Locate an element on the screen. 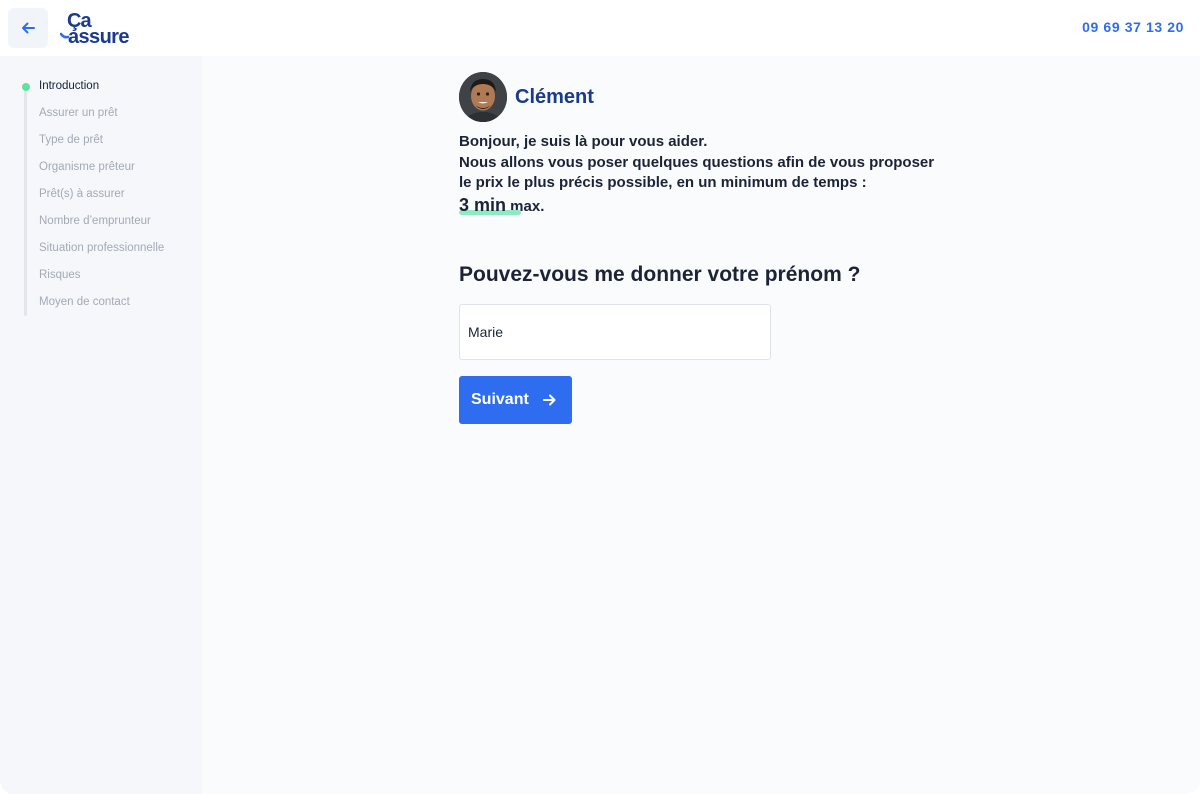  step-label: Prêt(s) à assurer is located at coordinates (82, 194).